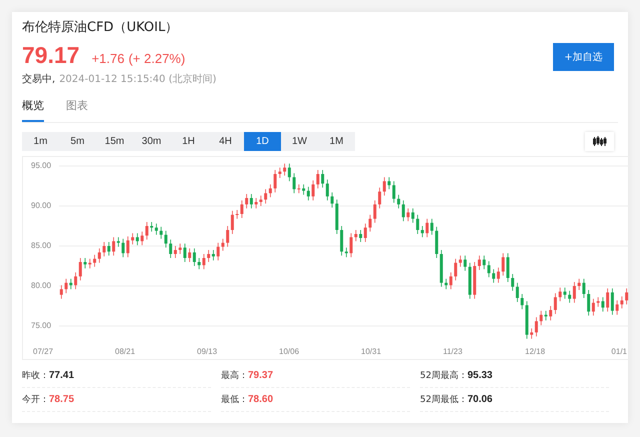  I want to click on stat-value: 78.75, so click(61, 399).